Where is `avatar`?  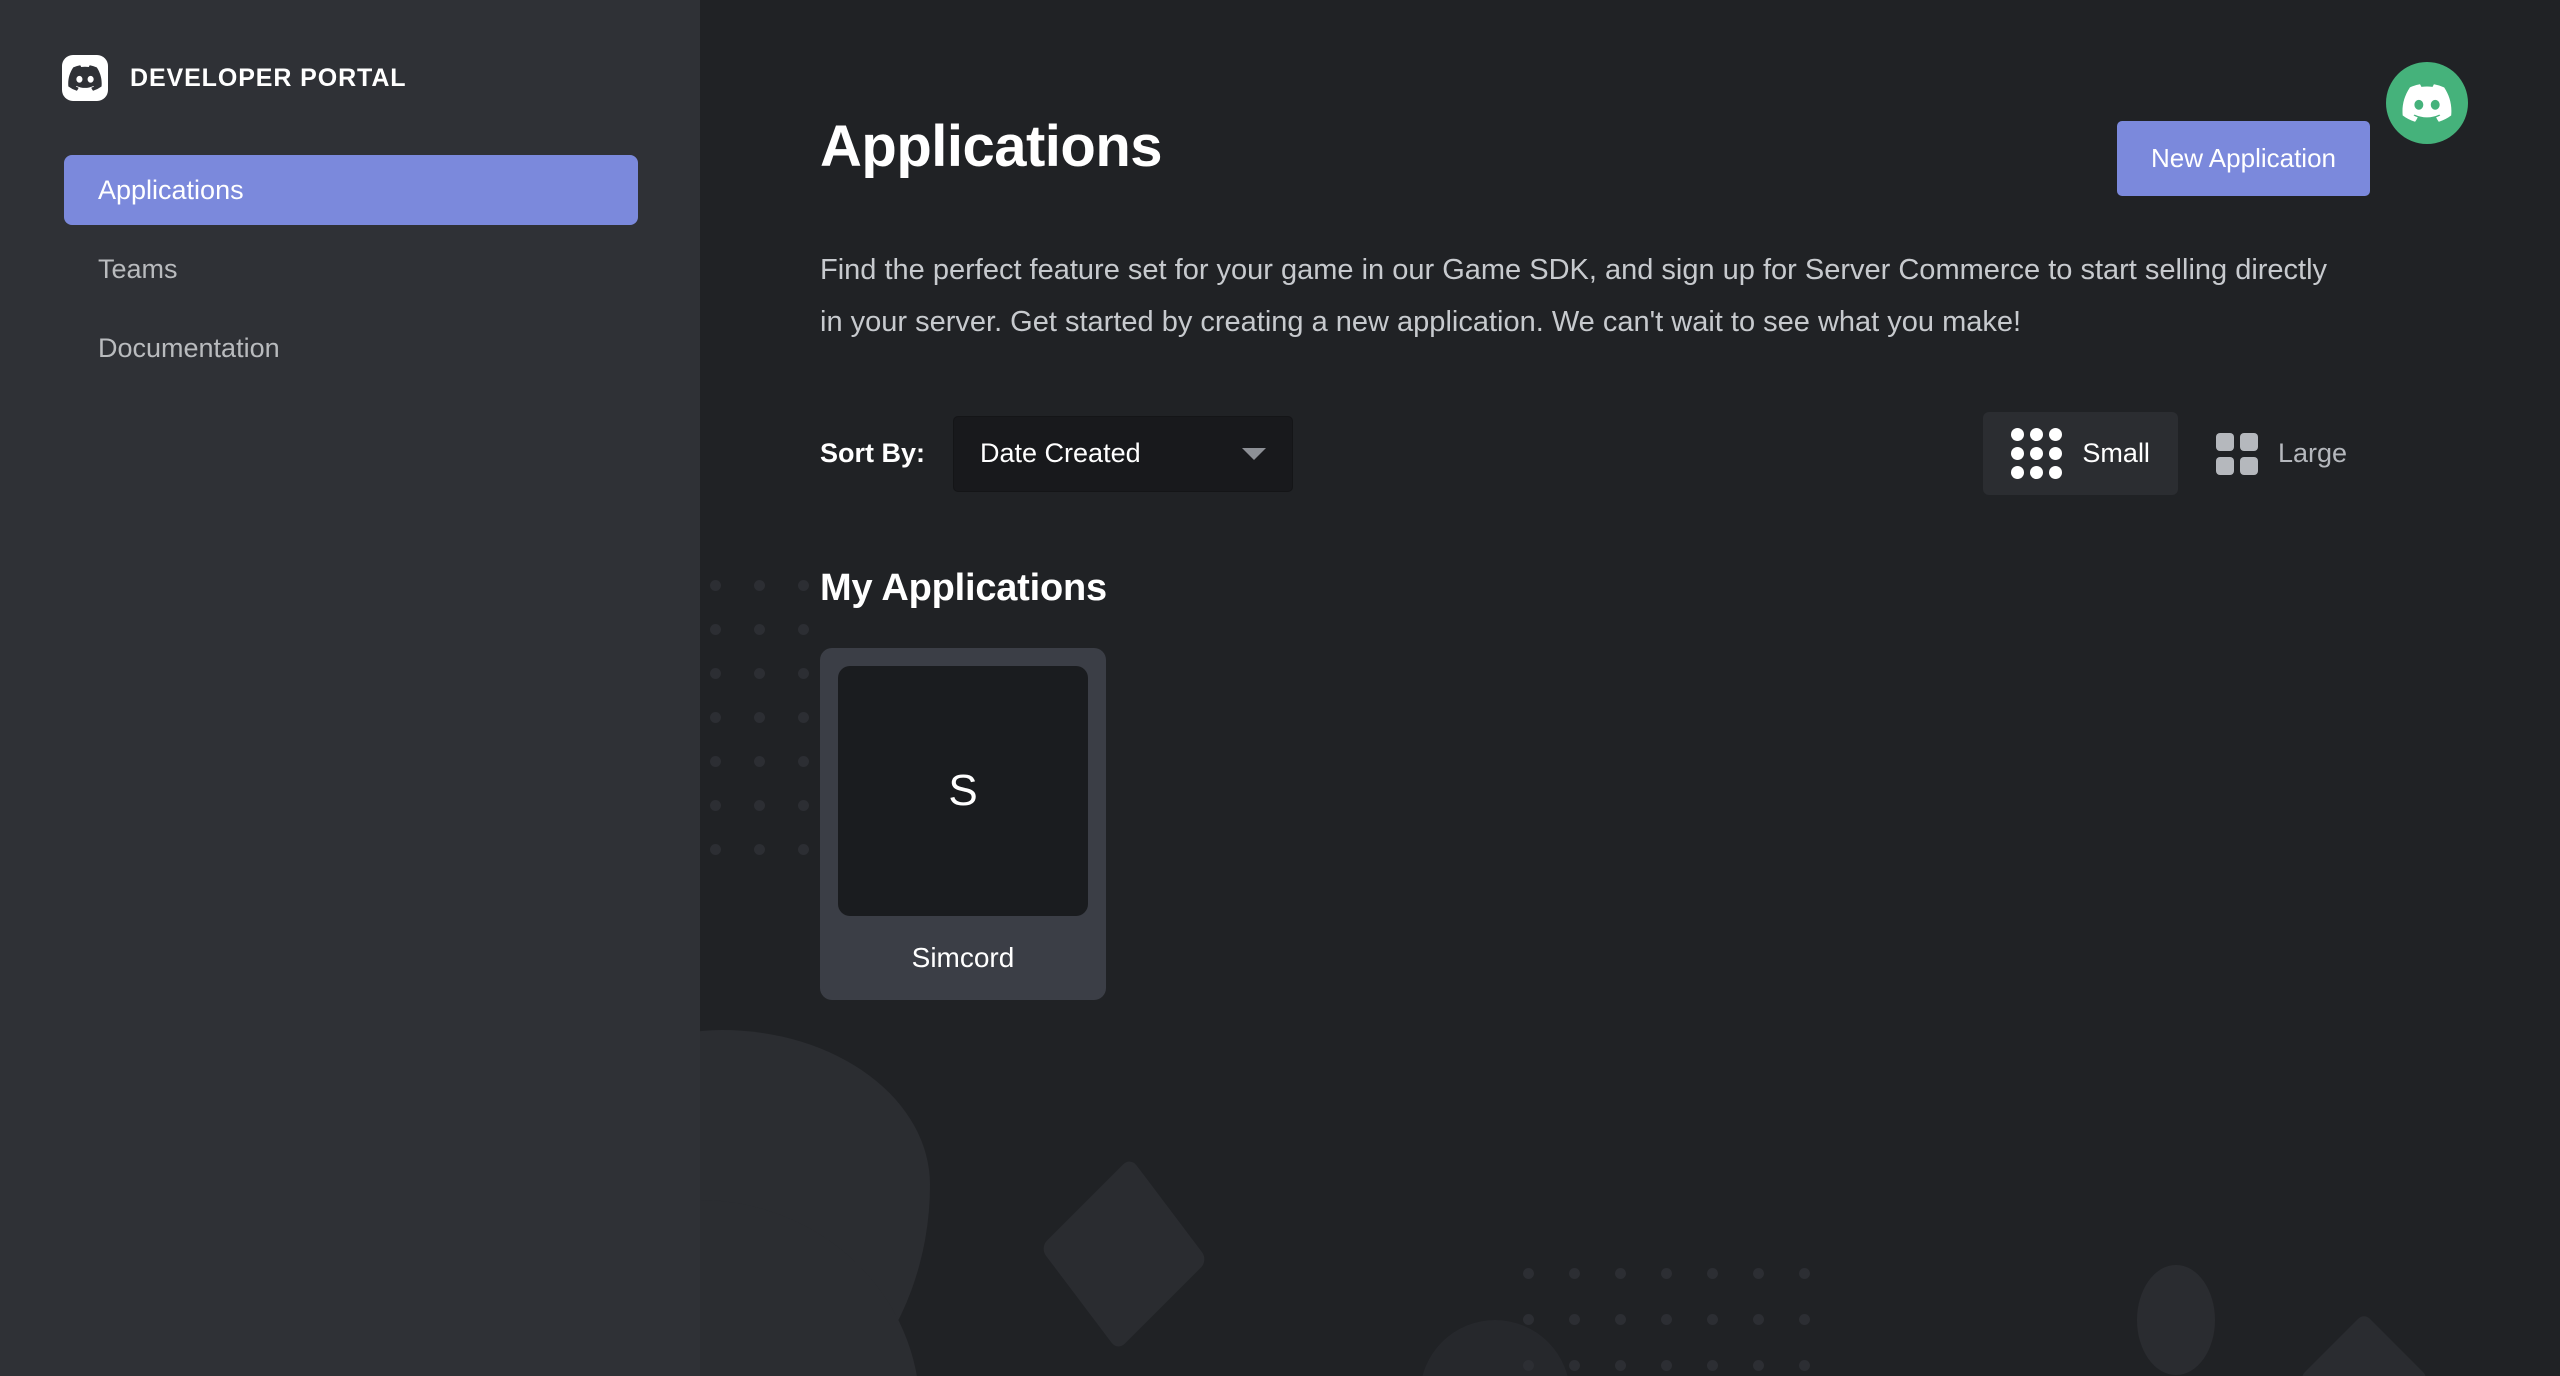
avatar is located at coordinates (2427, 103).